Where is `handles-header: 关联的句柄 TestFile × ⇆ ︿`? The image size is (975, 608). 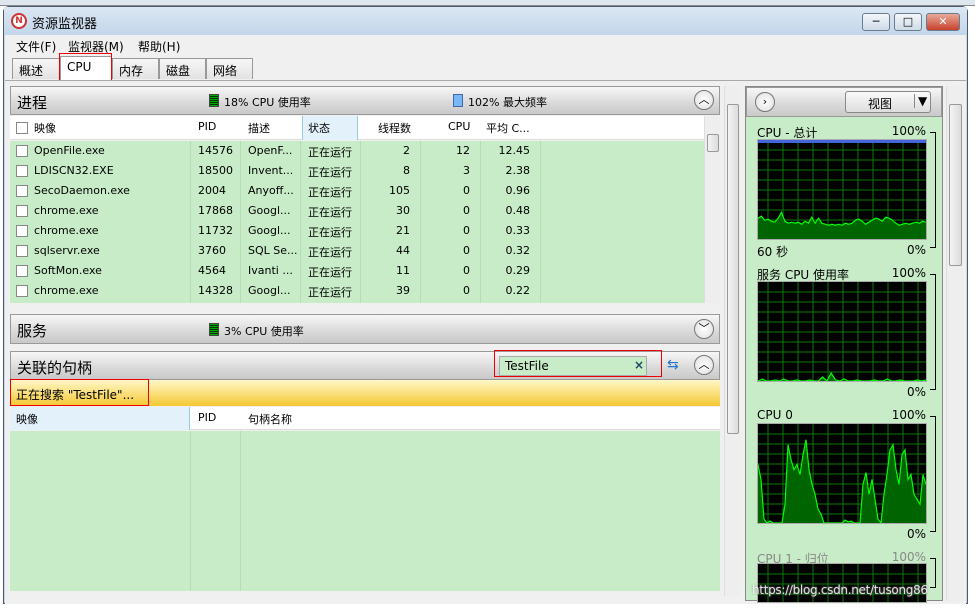 handles-header: 关联的句柄 TestFile × ⇆ ︿ is located at coordinates (365, 365).